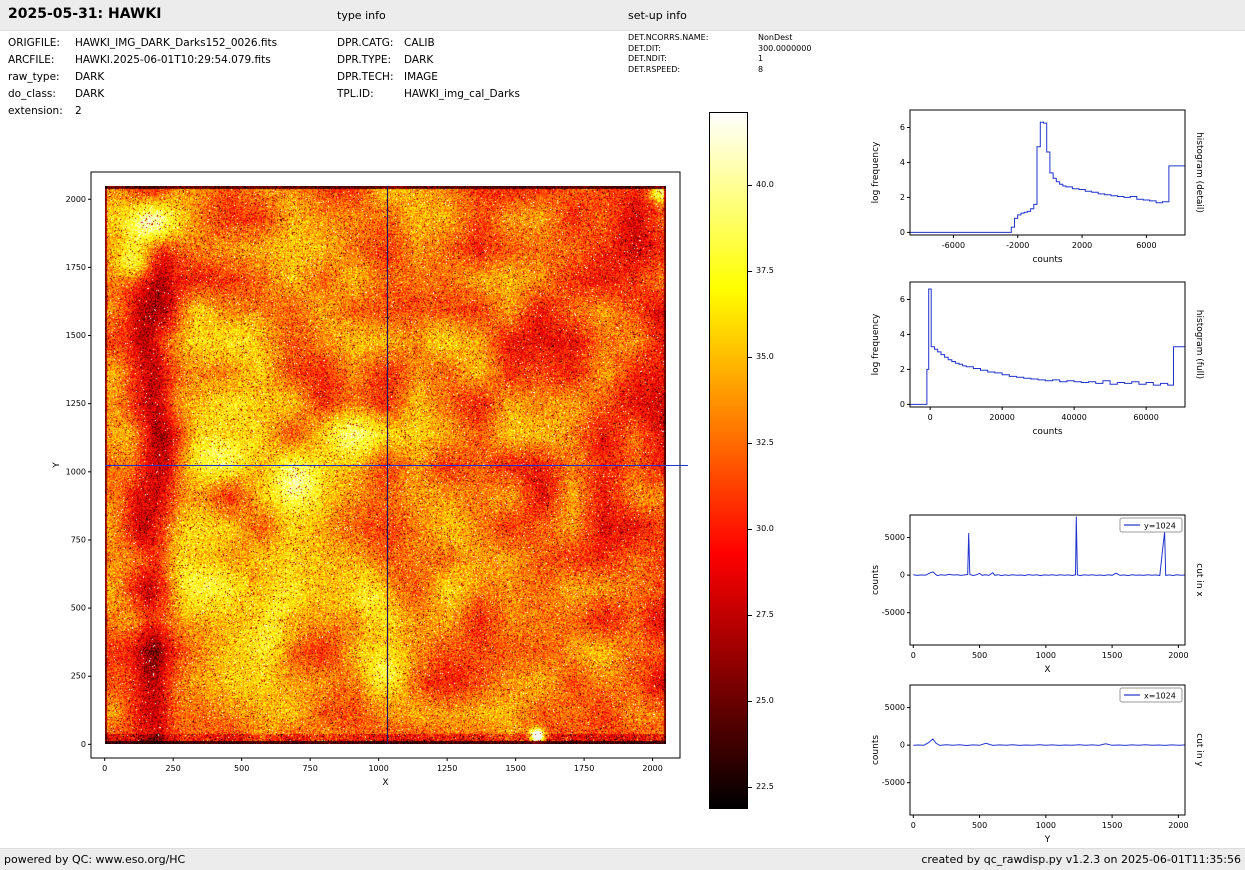 This screenshot has width=1245, height=870. What do you see at coordinates (719, 70) in the screenshot?
I see `metadata-row: DET.RSPEED: 8` at bounding box center [719, 70].